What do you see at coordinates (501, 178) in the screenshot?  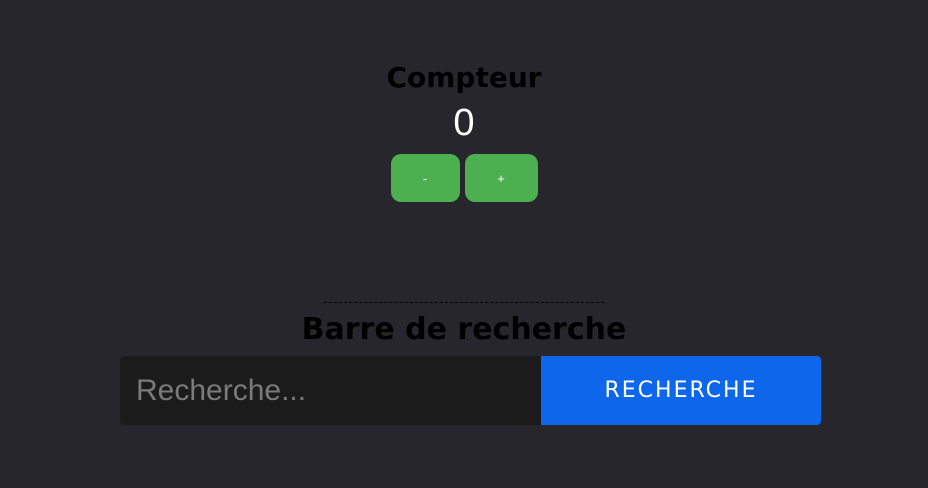 I see `increment-button: +` at bounding box center [501, 178].